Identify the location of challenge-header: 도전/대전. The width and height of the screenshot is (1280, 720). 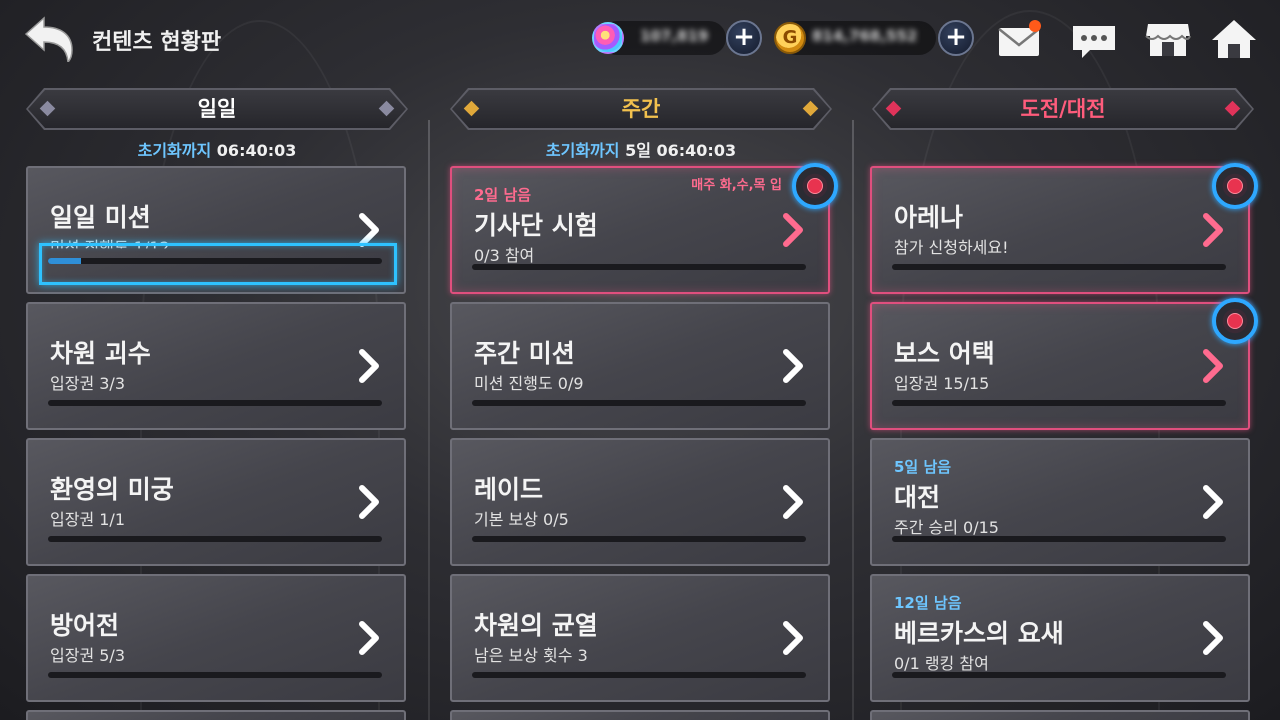
(1063, 109).